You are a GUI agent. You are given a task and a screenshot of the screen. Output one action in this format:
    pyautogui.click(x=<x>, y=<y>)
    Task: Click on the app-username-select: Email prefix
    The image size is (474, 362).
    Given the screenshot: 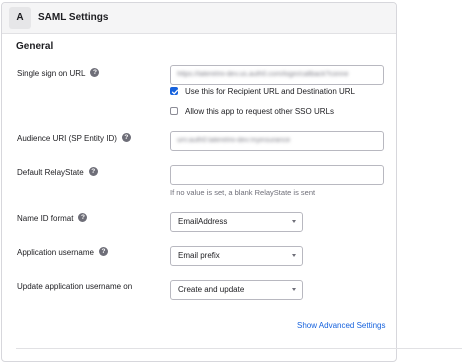 What is the action you would take?
    pyautogui.click(x=236, y=256)
    